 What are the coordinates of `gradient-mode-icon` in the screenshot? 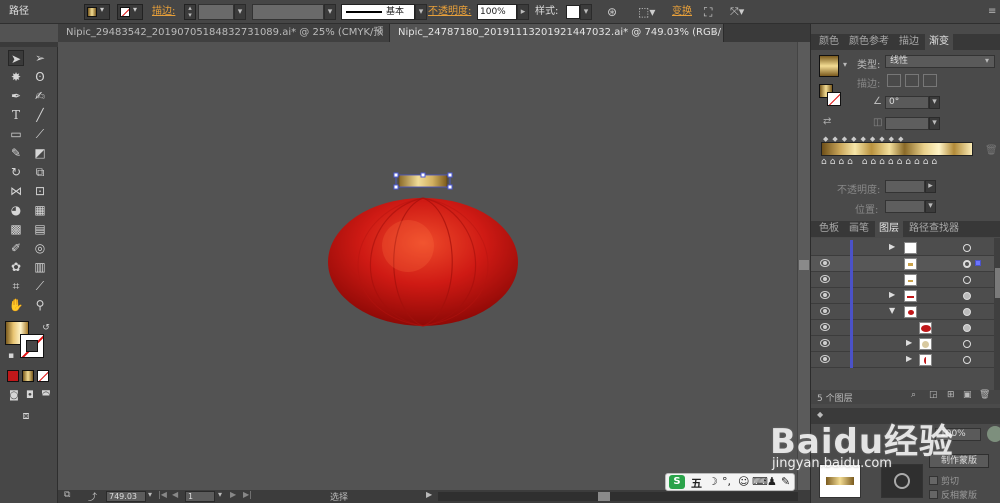 It's located at (28, 376).